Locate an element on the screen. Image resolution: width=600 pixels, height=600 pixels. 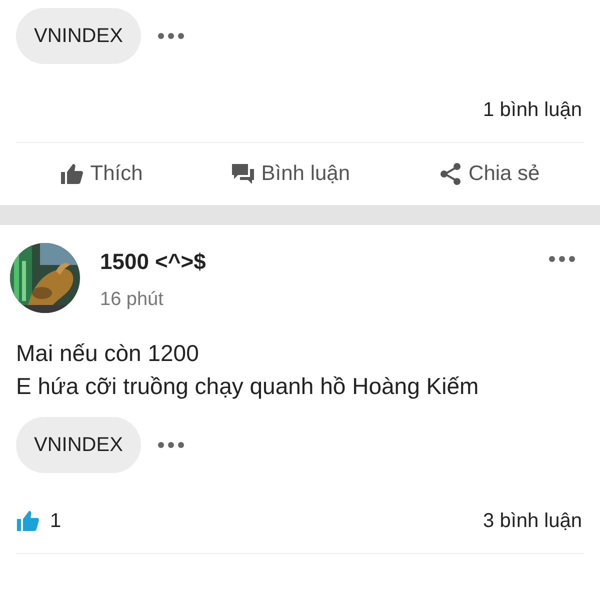
like-button: Thích is located at coordinates (101, 174).